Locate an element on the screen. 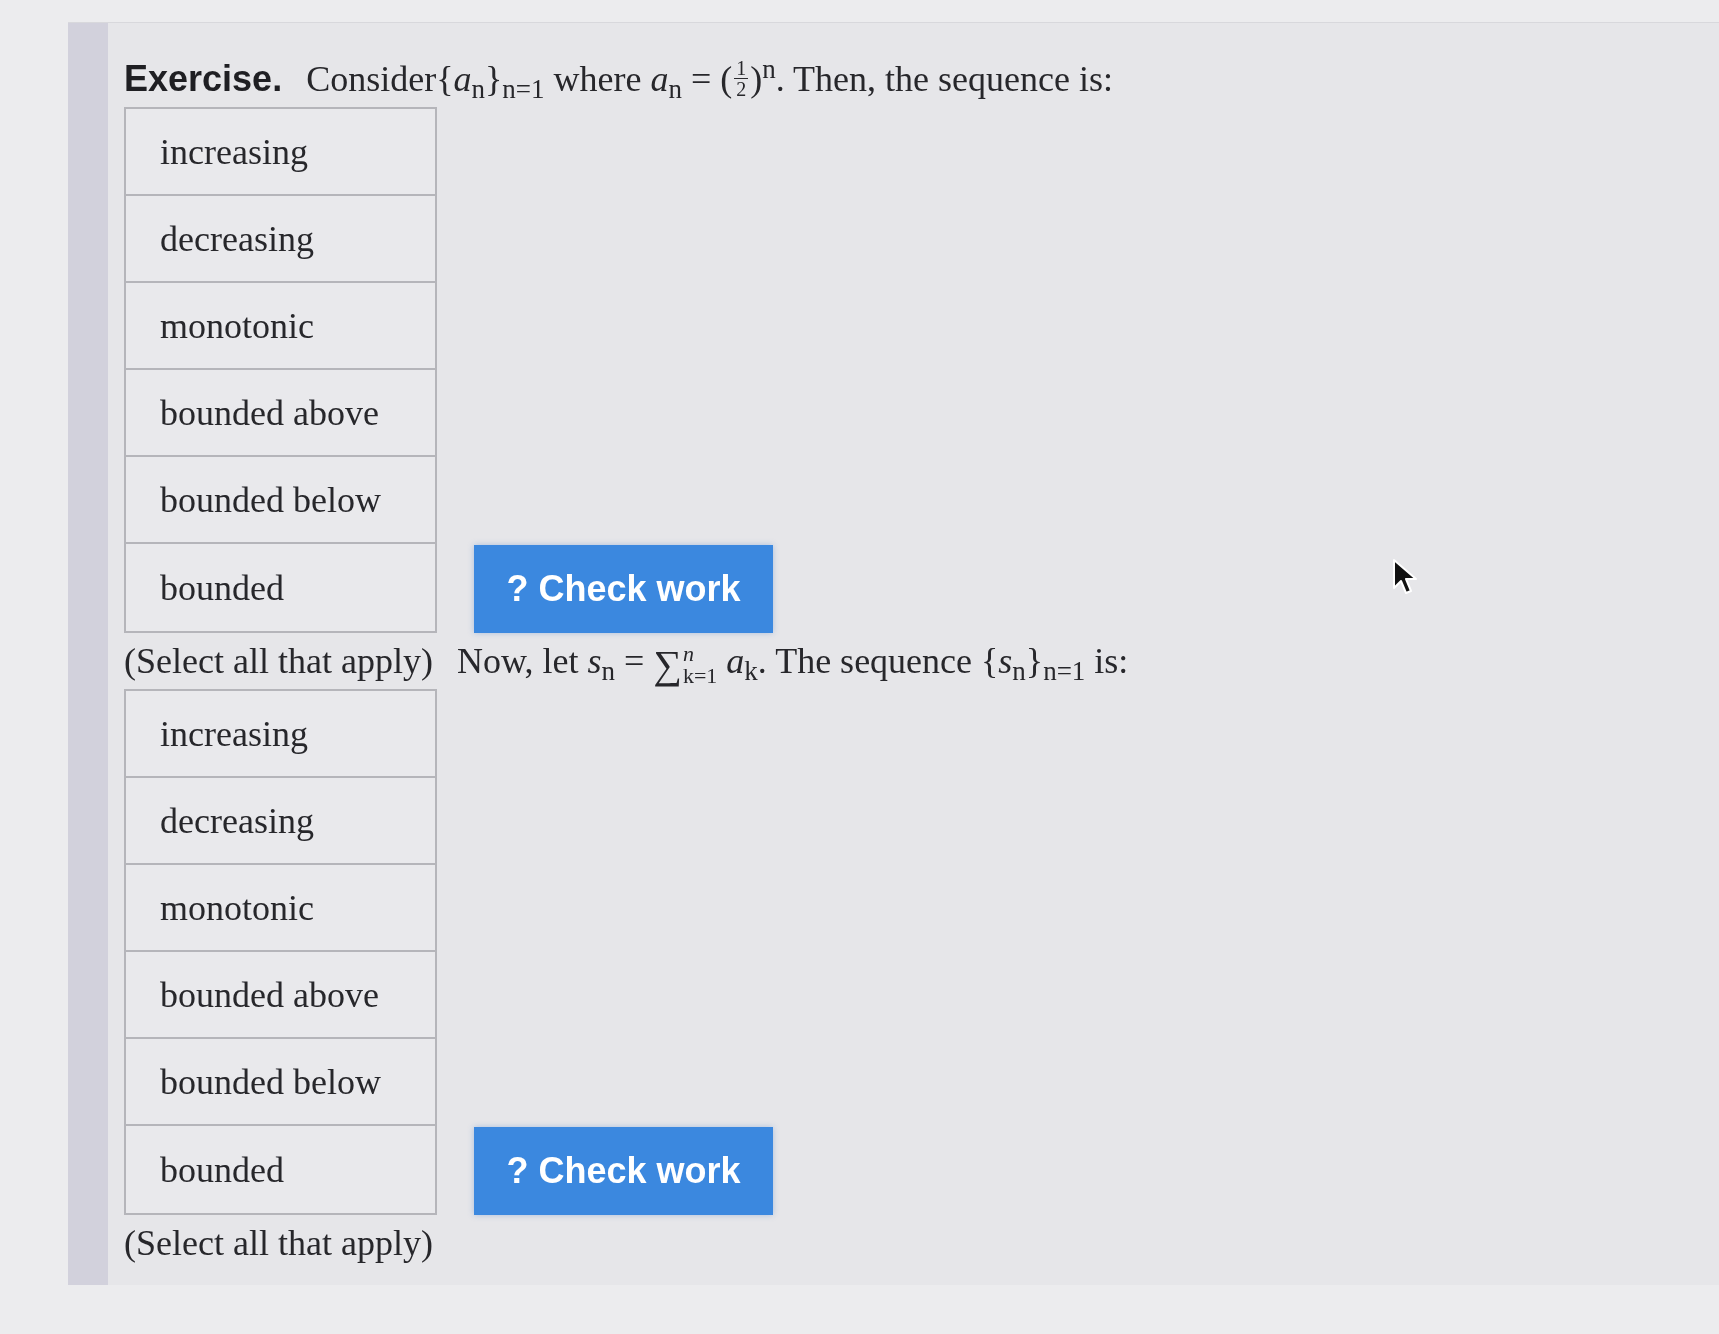 The width and height of the screenshot is (1719, 1334). mouse-pointer-icon is located at coordinates (1405, 577).